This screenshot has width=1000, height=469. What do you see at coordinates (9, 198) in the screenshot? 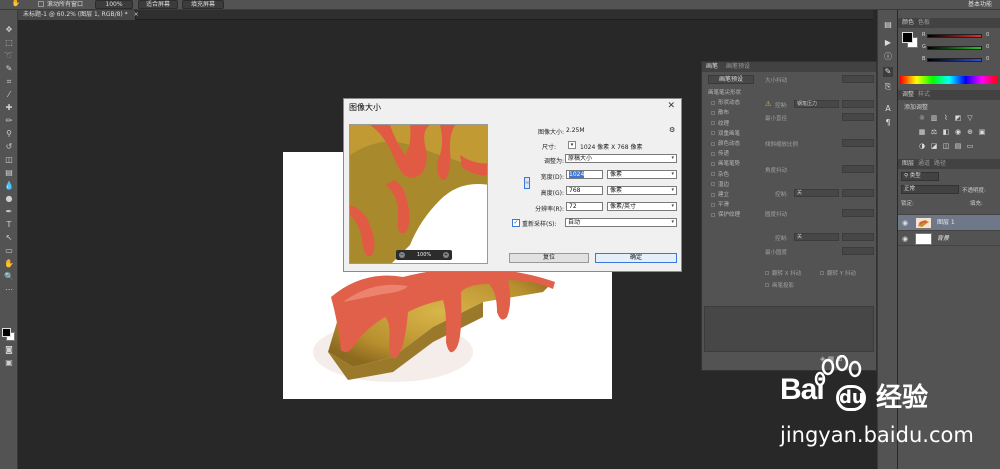
I see `dodge-tool-icon: ●` at bounding box center [9, 198].